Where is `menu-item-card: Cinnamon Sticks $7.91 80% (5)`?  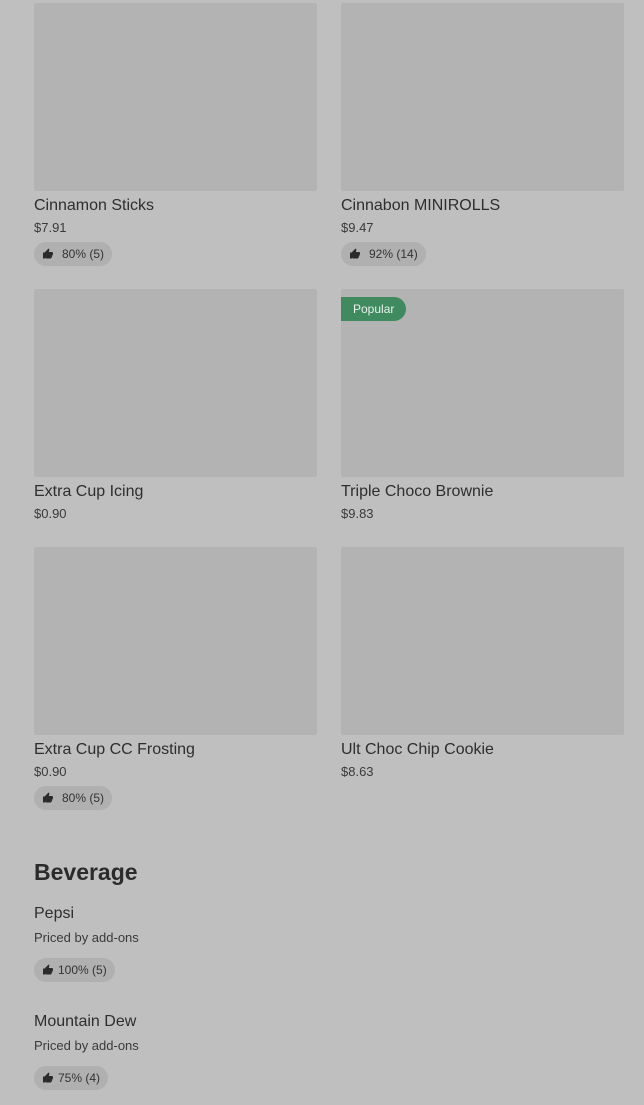
menu-item-card: Cinnamon Sticks $7.91 80% (5) is located at coordinates (175, 134).